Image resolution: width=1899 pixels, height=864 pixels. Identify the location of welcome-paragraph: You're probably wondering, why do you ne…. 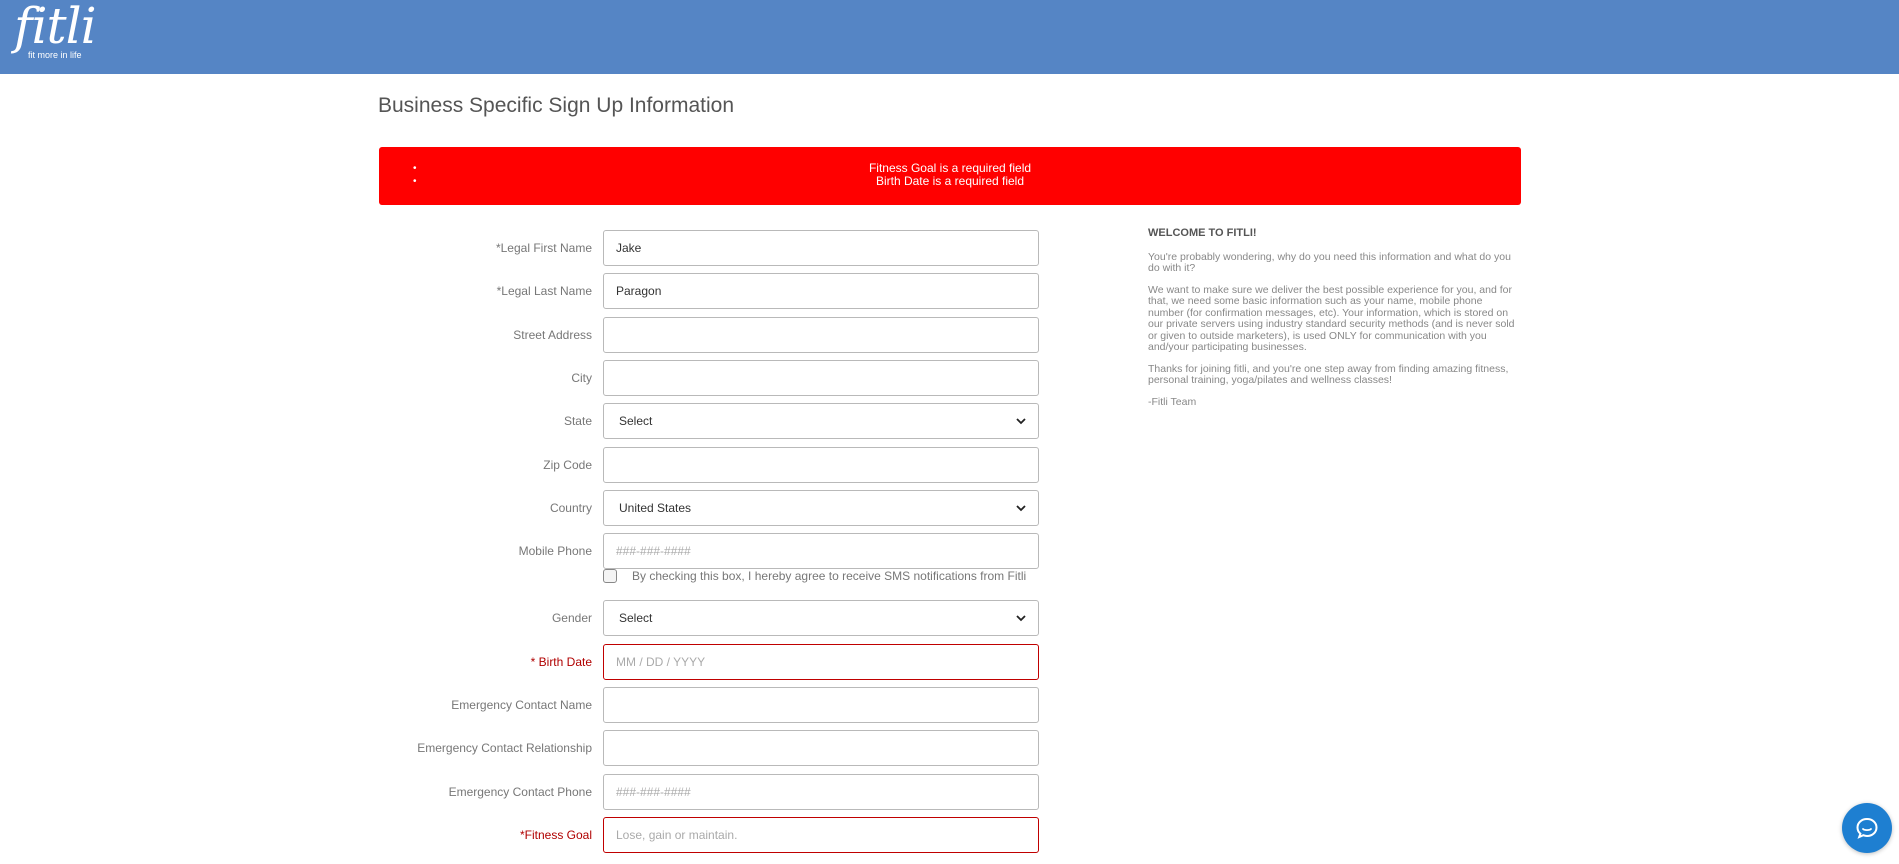
(1329, 262).